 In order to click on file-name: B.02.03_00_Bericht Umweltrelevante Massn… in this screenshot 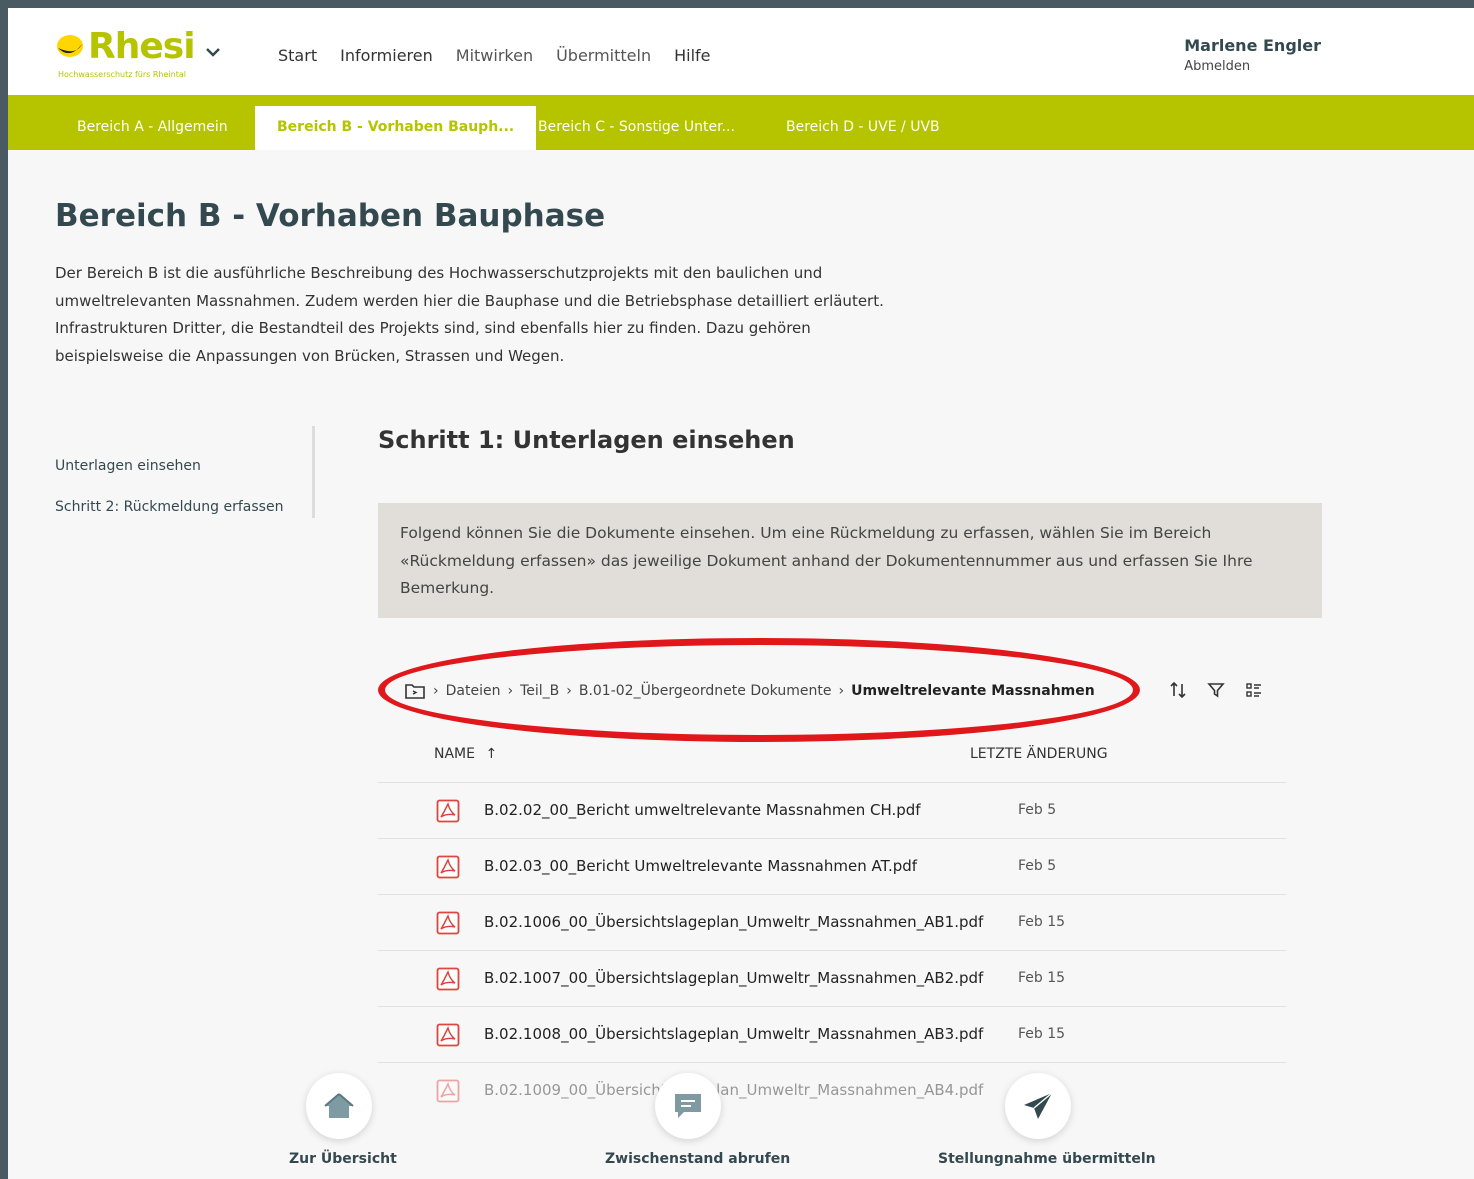, I will do `click(700, 866)`.